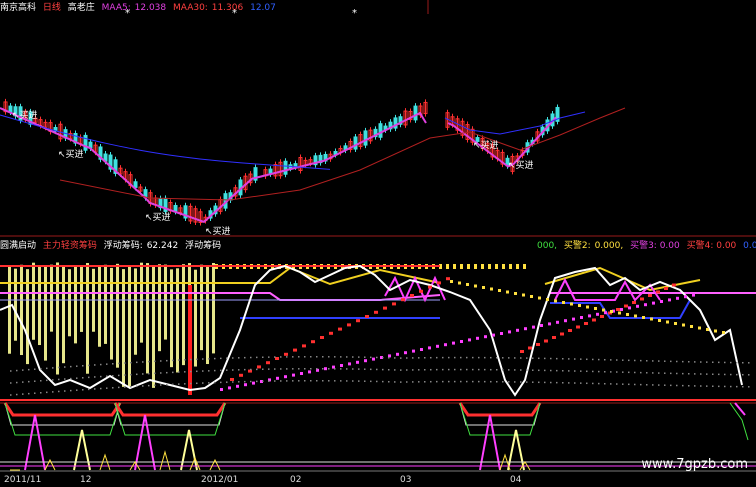 This screenshot has width=756, height=487. Describe the element at coordinates (220, 276) in the screenshot. I see `band-line` at that location.